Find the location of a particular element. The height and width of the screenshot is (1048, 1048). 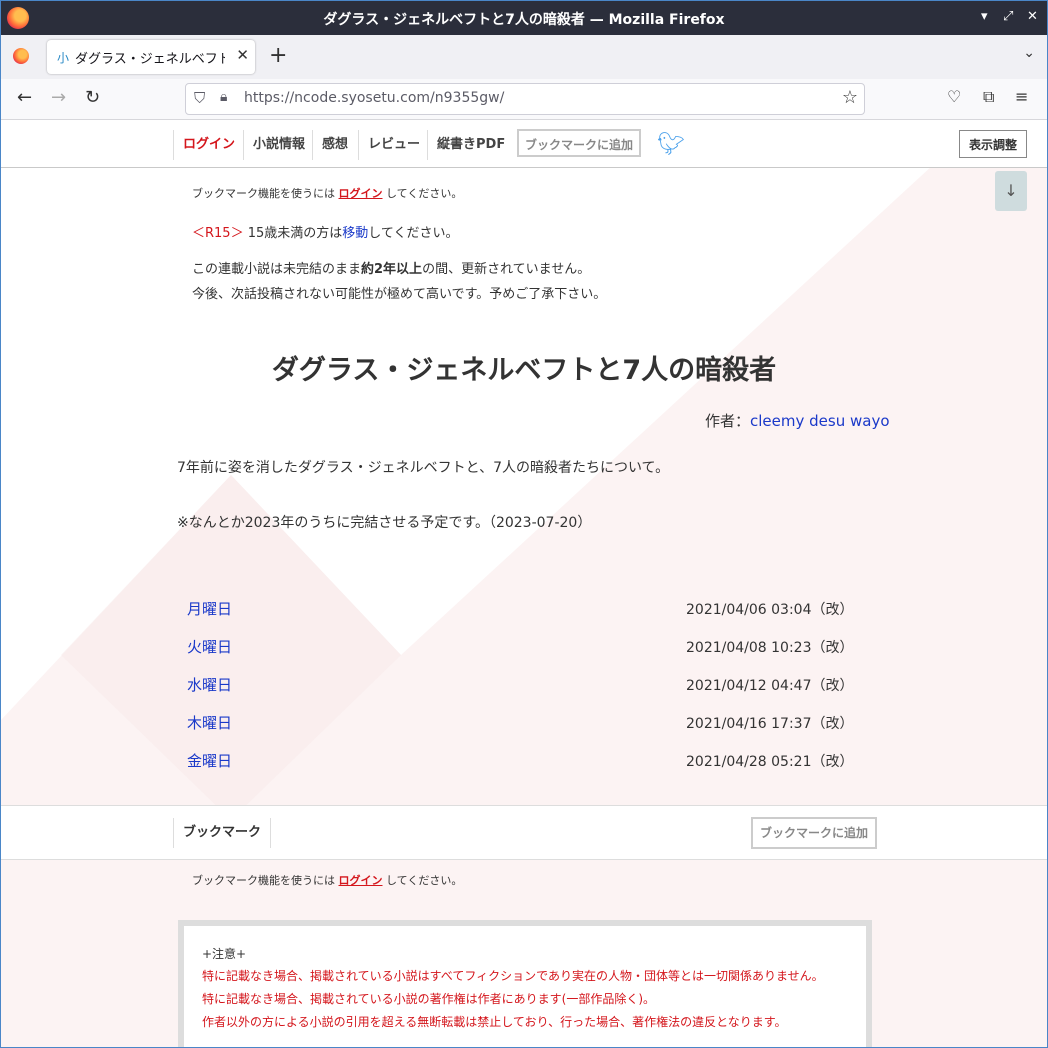

bottom-bookmark-bar: ブックマーク ブックマークに追加 is located at coordinates (524, 832).